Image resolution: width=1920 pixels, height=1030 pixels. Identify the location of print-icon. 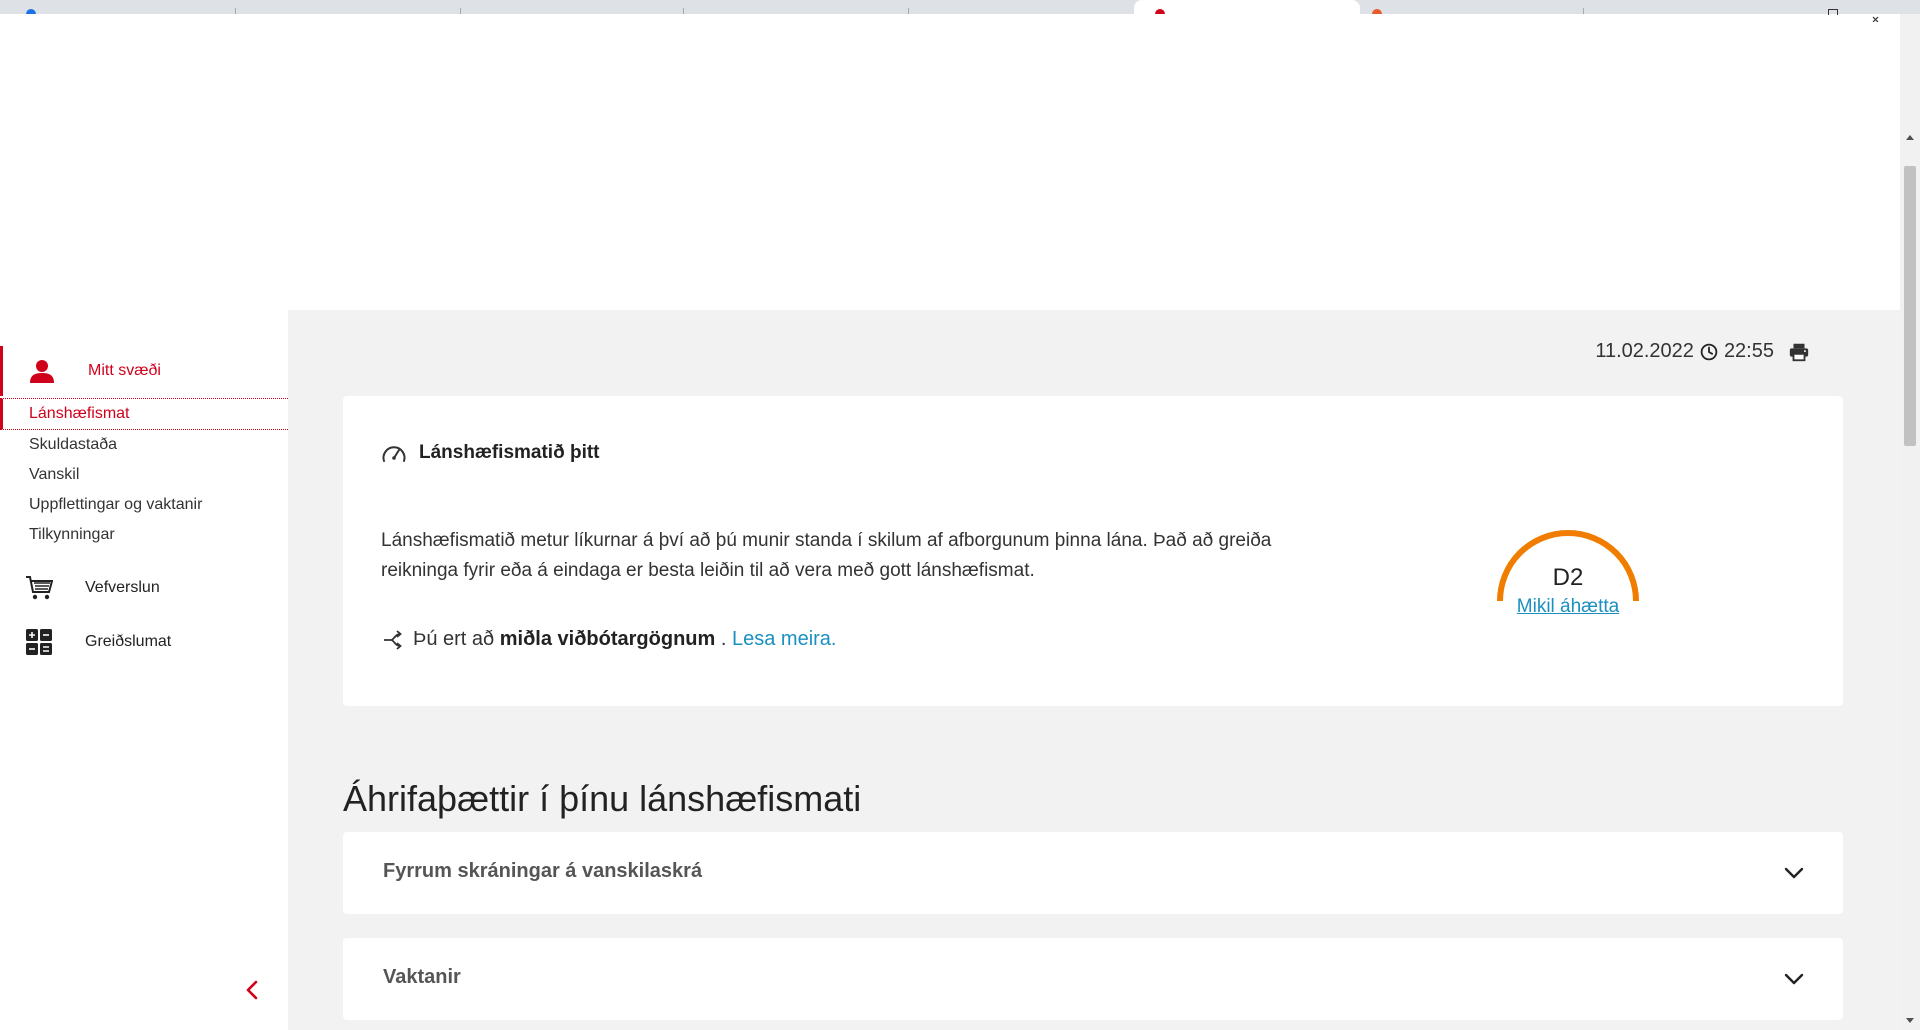
(1799, 352).